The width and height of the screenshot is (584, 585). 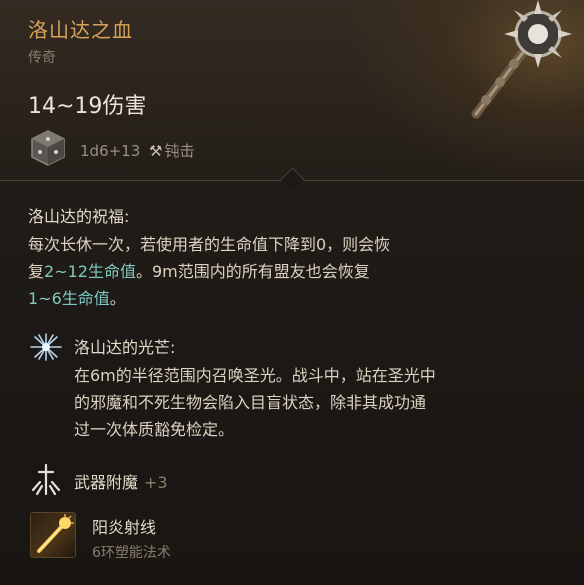 What do you see at coordinates (117, 298) in the screenshot?
I see `blessing-text: 。` at bounding box center [117, 298].